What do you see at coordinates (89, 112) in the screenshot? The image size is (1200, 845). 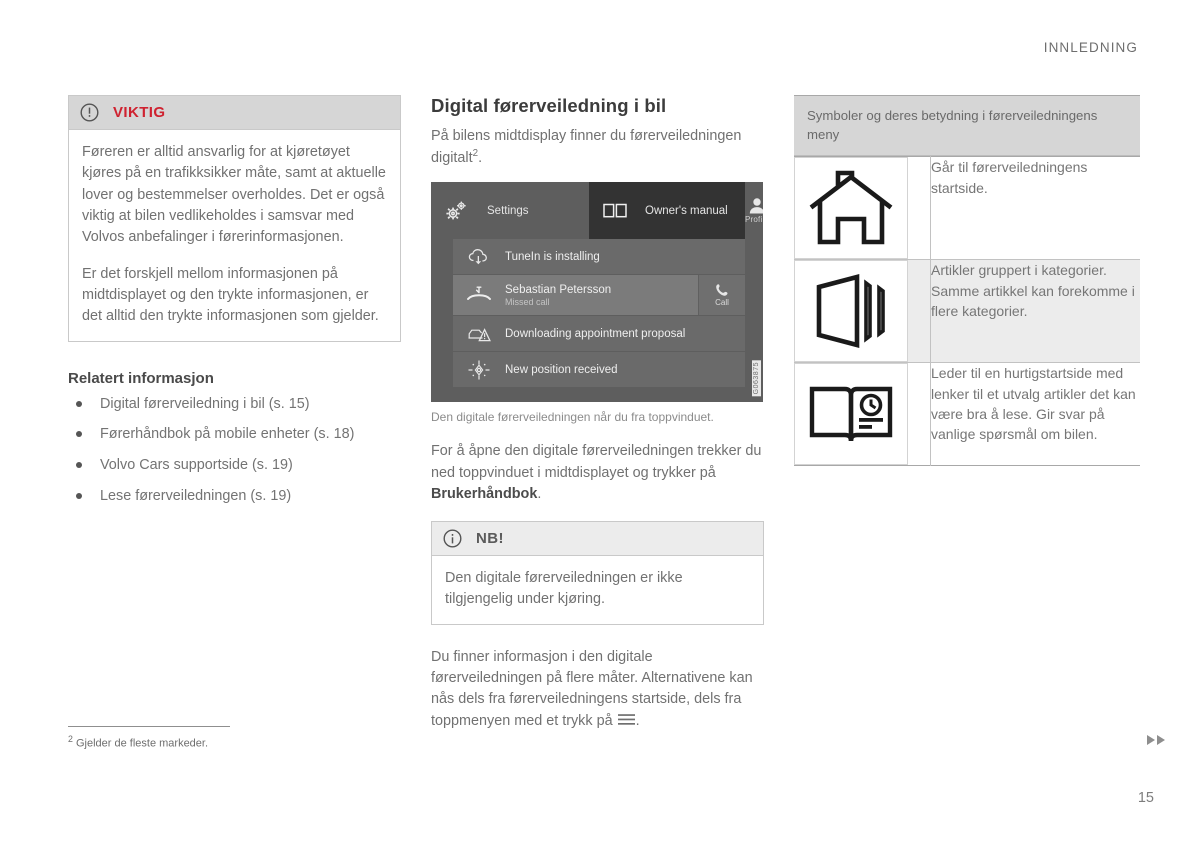 I see `exclamation-circle-icon` at bounding box center [89, 112].